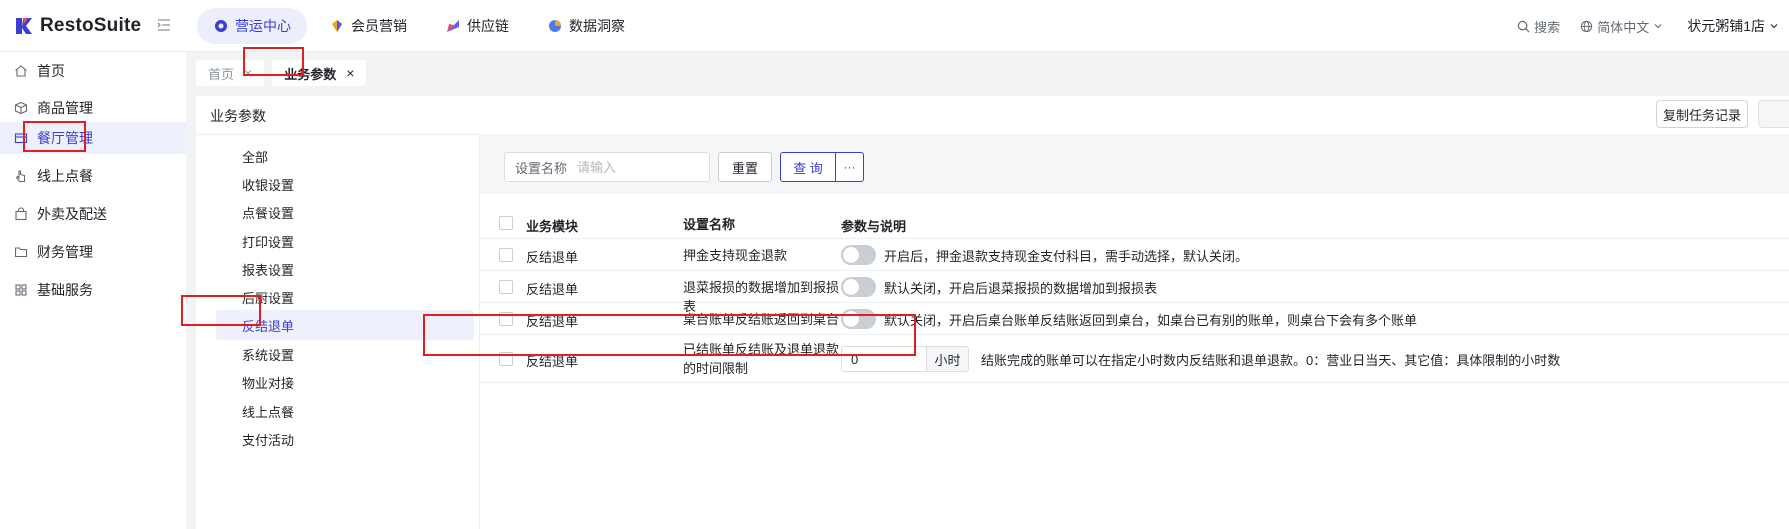  I want to click on sidebar-item-finance: 财务管理, so click(93, 252).